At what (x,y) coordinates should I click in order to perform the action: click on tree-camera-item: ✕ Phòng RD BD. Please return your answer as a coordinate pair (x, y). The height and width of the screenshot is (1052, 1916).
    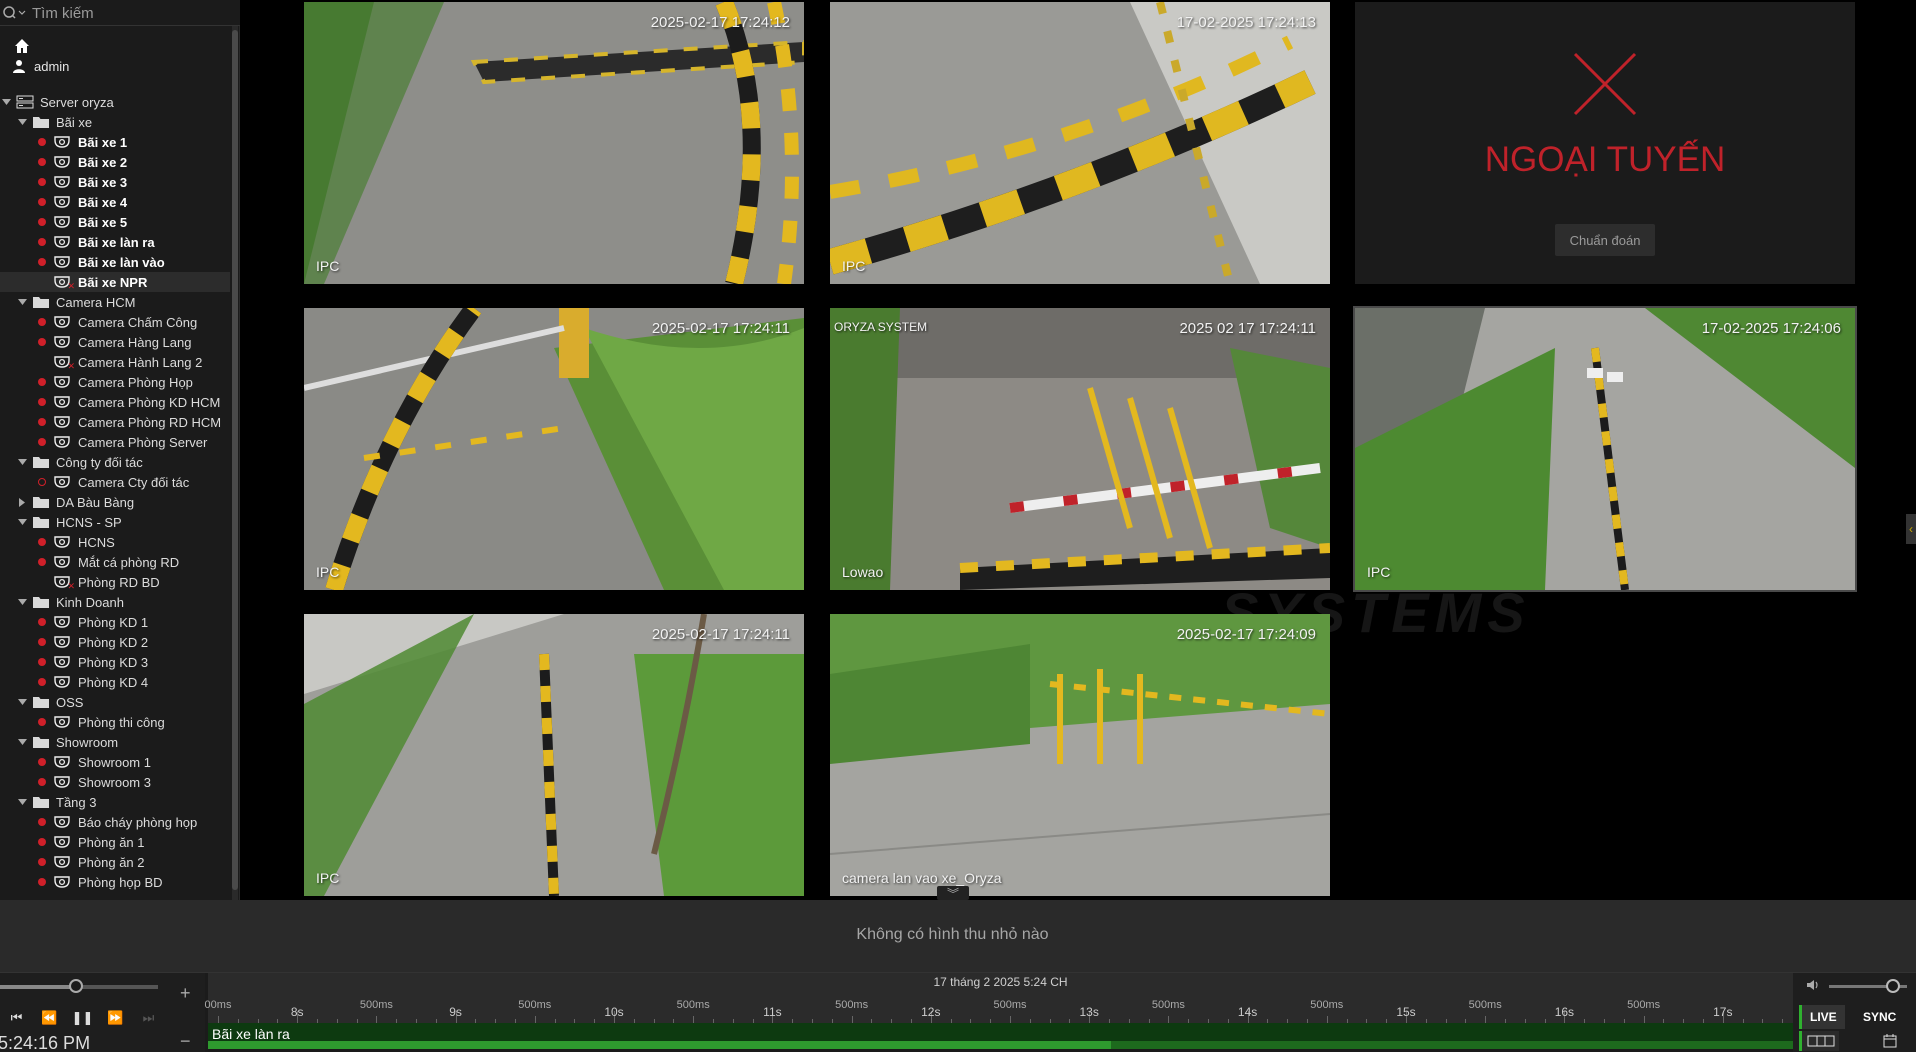
    Looking at the image, I should click on (115, 582).